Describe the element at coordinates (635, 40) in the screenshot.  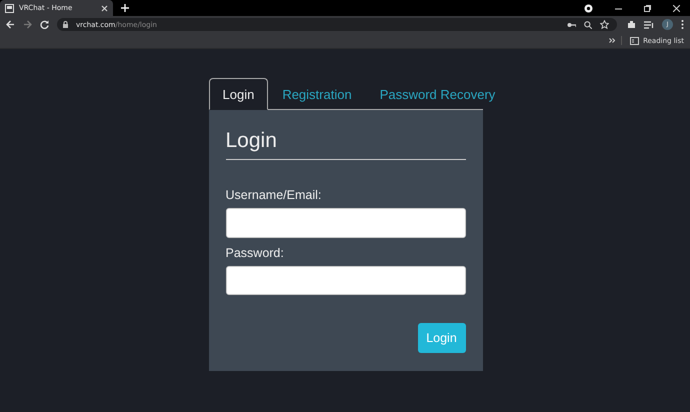
I see `reading-list-icon` at that location.